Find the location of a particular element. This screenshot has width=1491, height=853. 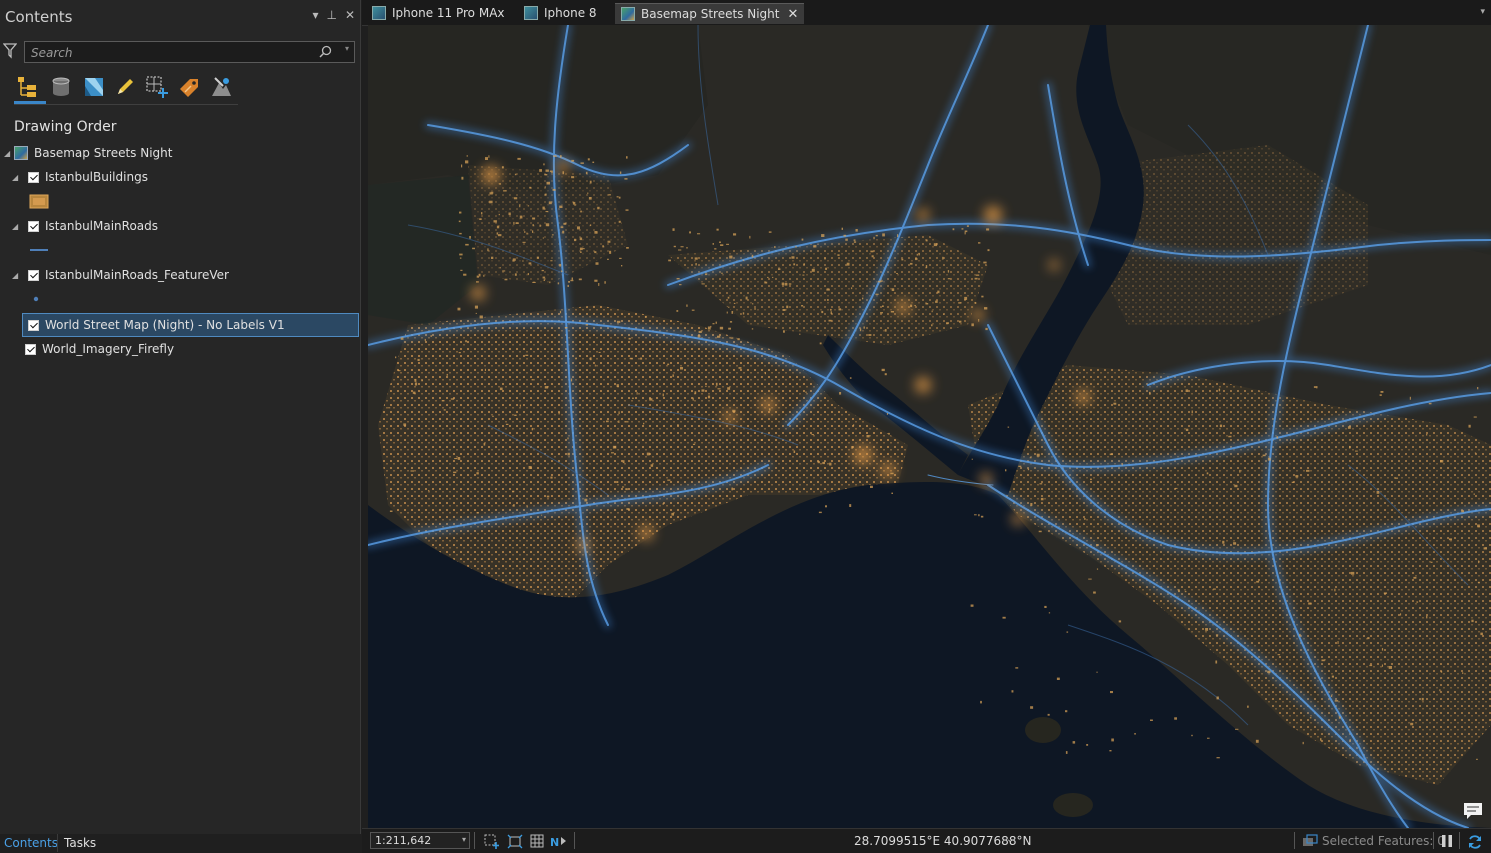

coordinate-format-chevron-icon: ⌄ is located at coordinates (1010, 839).